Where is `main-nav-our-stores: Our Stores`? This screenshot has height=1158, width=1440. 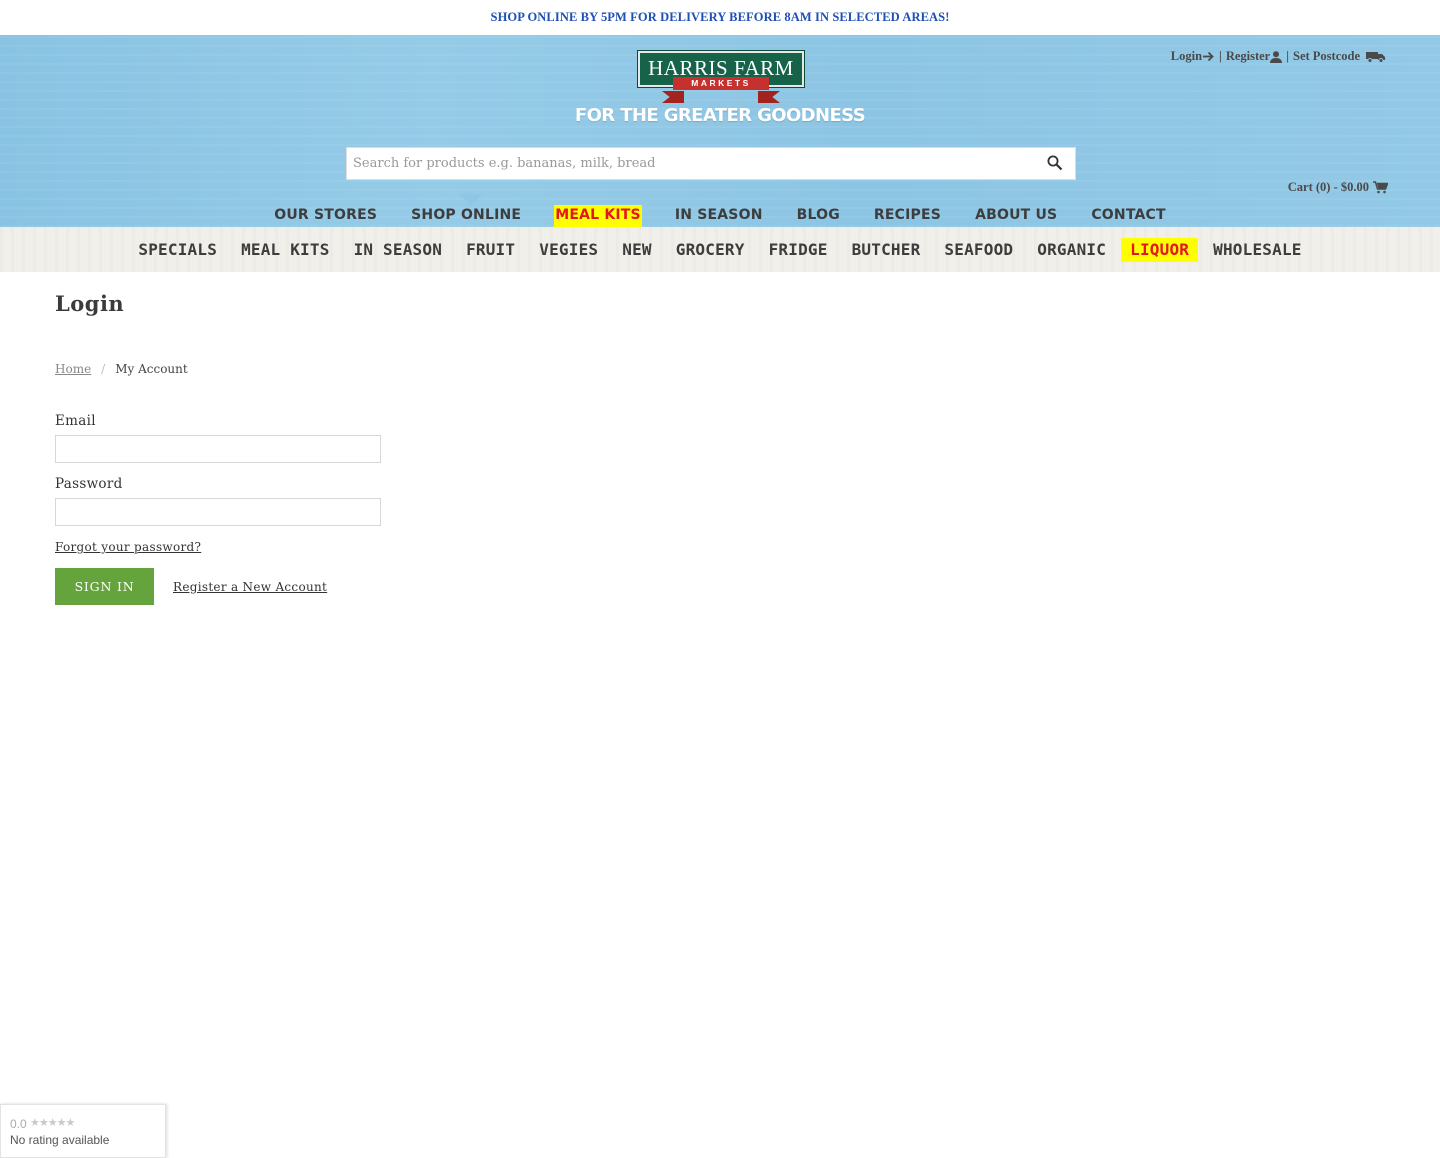 main-nav-our-stores: Our Stores is located at coordinates (325, 216).